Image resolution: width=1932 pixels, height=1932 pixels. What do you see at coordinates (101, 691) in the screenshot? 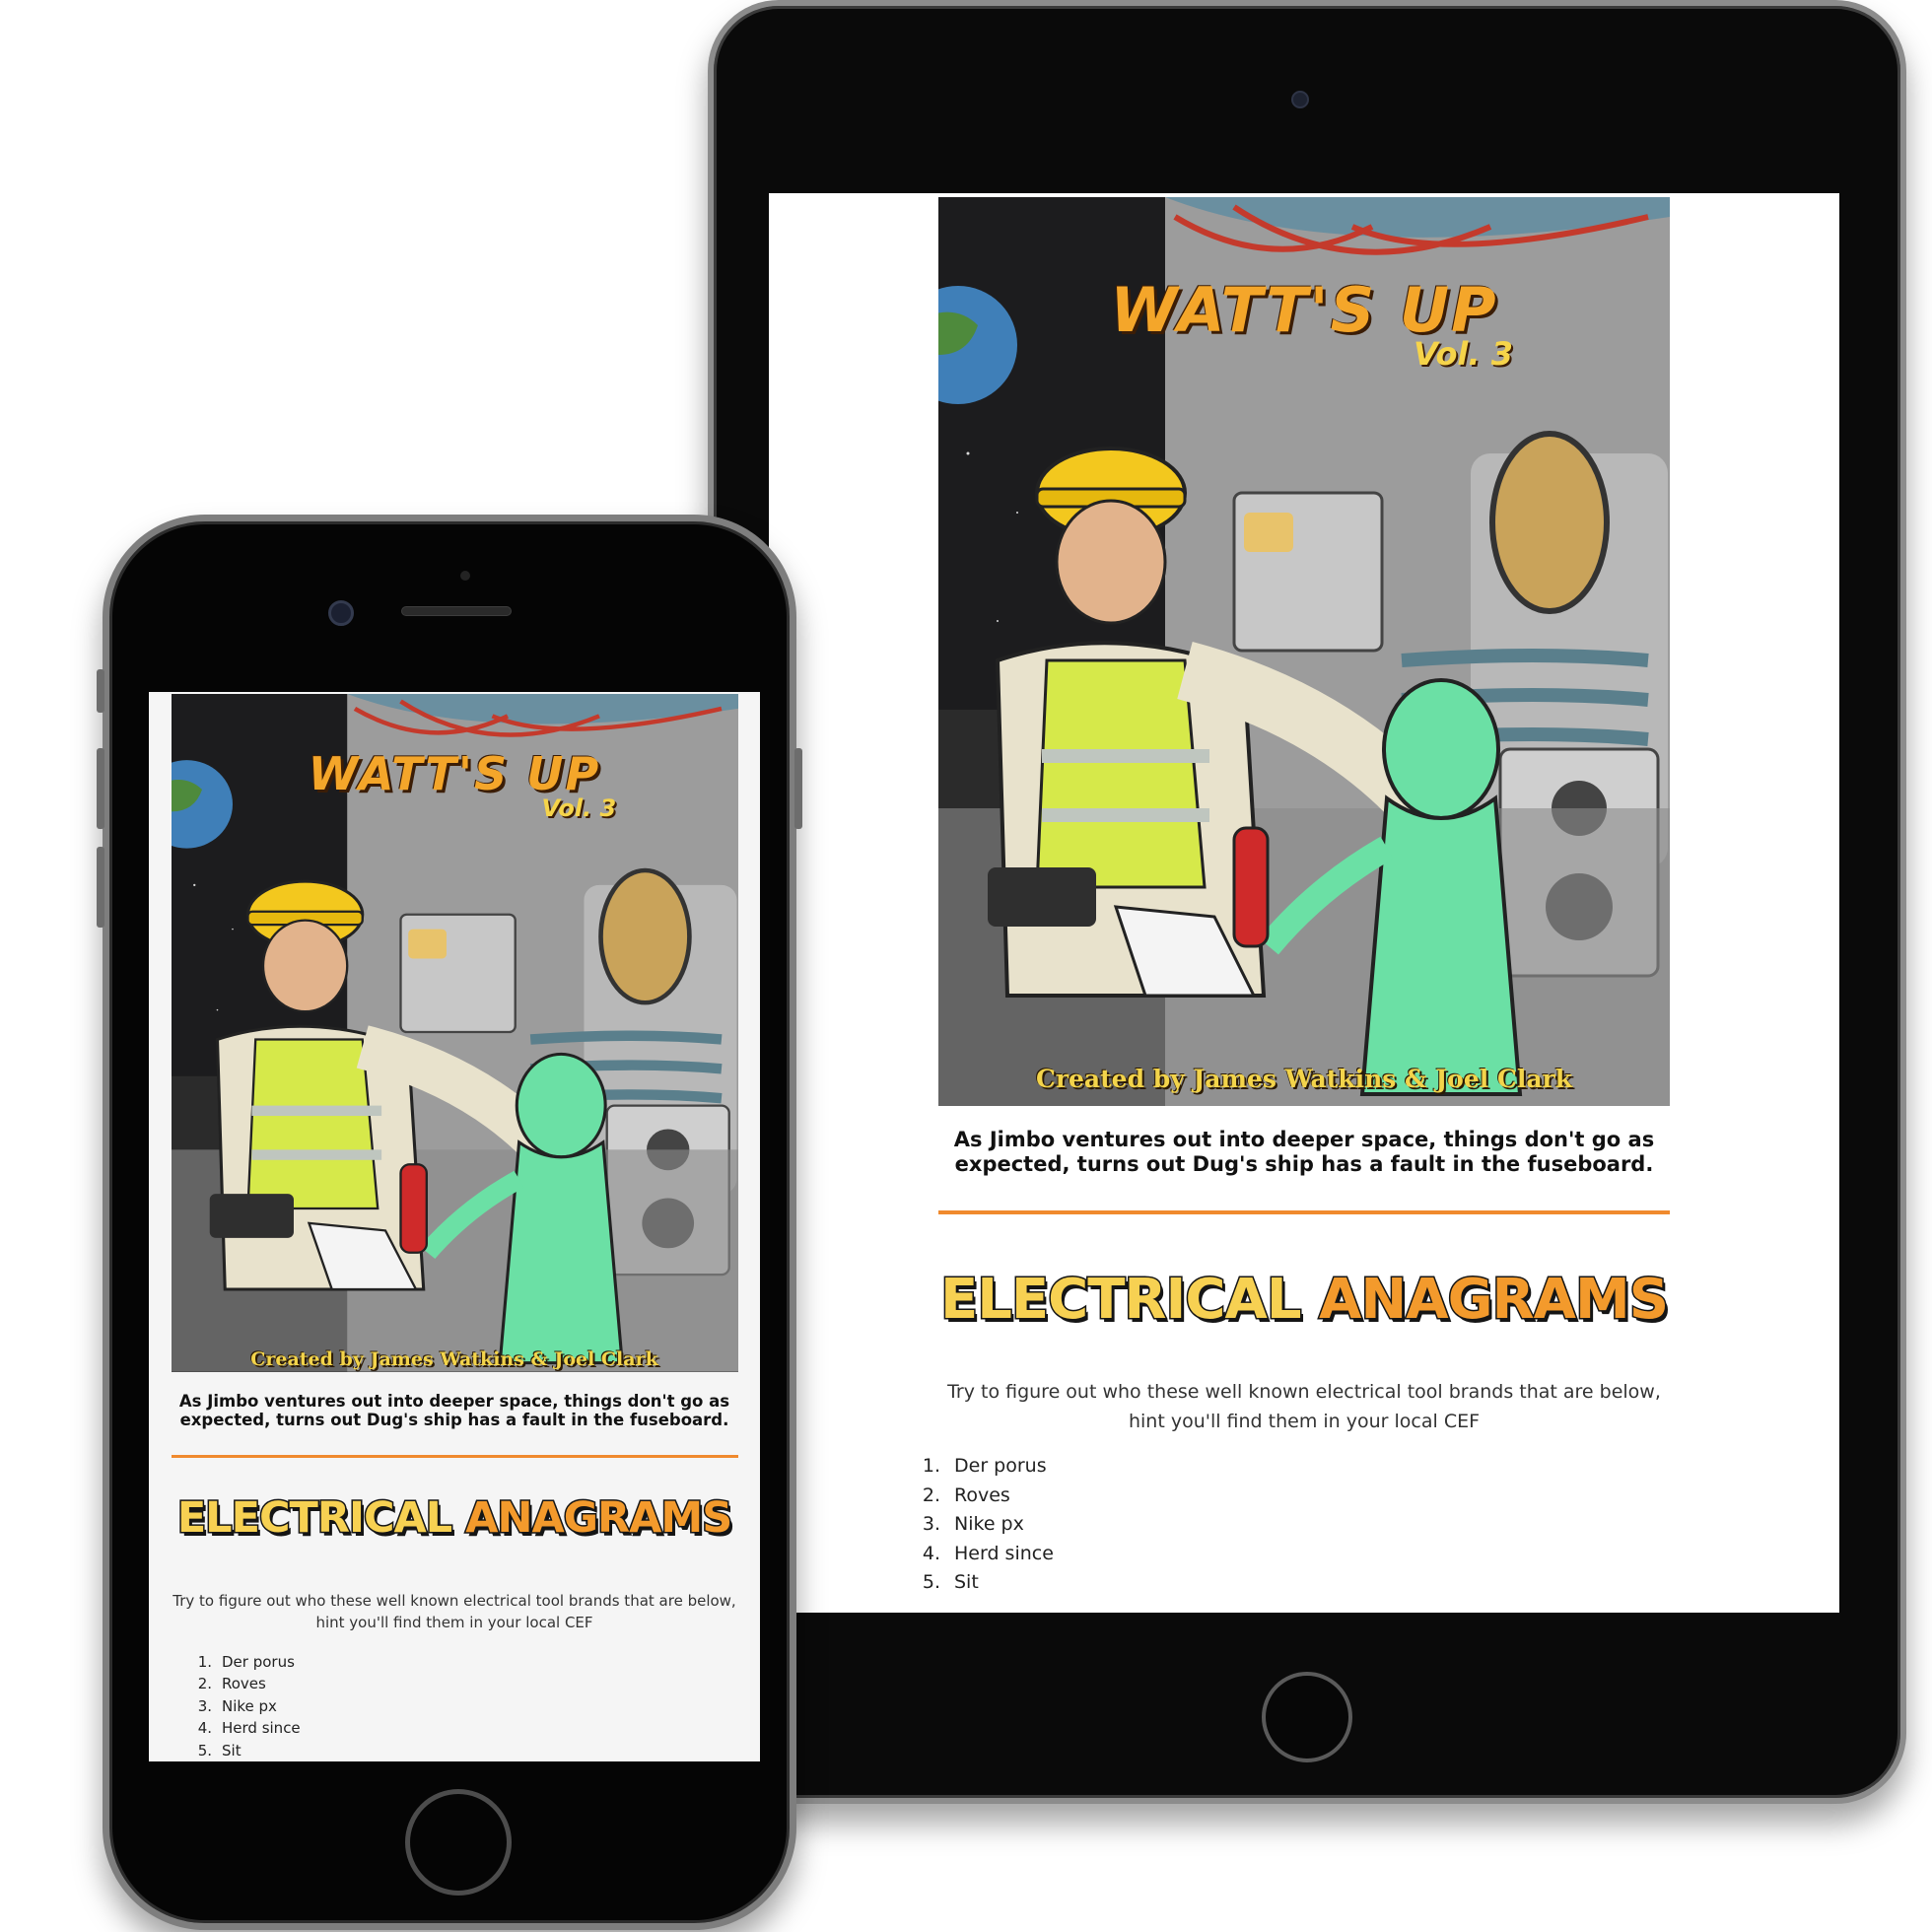
I see `mute-switch` at bounding box center [101, 691].